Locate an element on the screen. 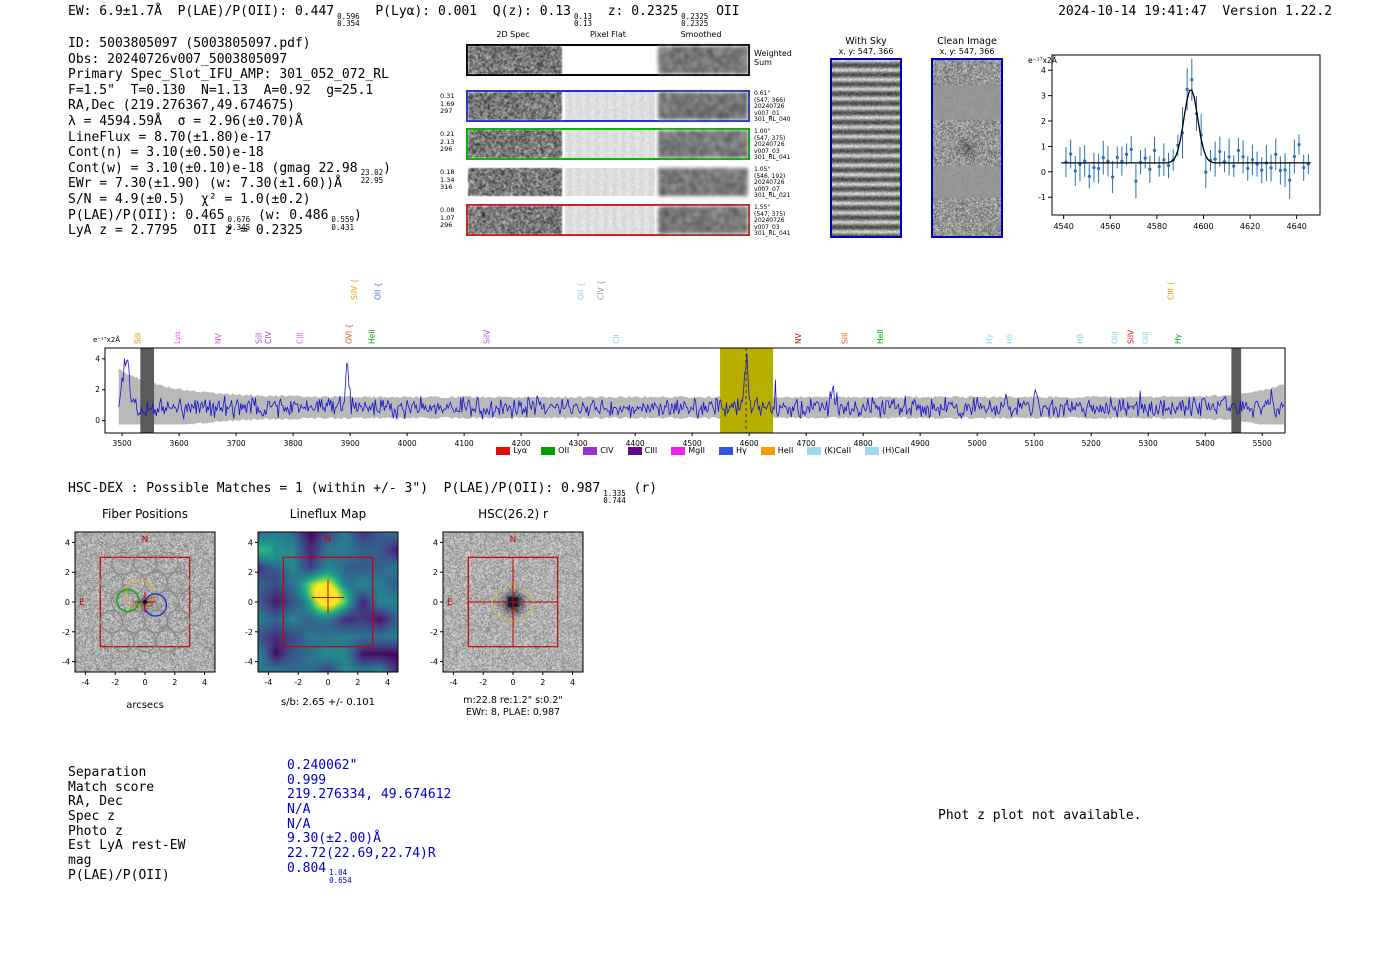 The width and height of the screenshot is (1400, 953). hsc-cutout-axes: -4-4-2-2002244 NE is located at coordinates (507, 609).